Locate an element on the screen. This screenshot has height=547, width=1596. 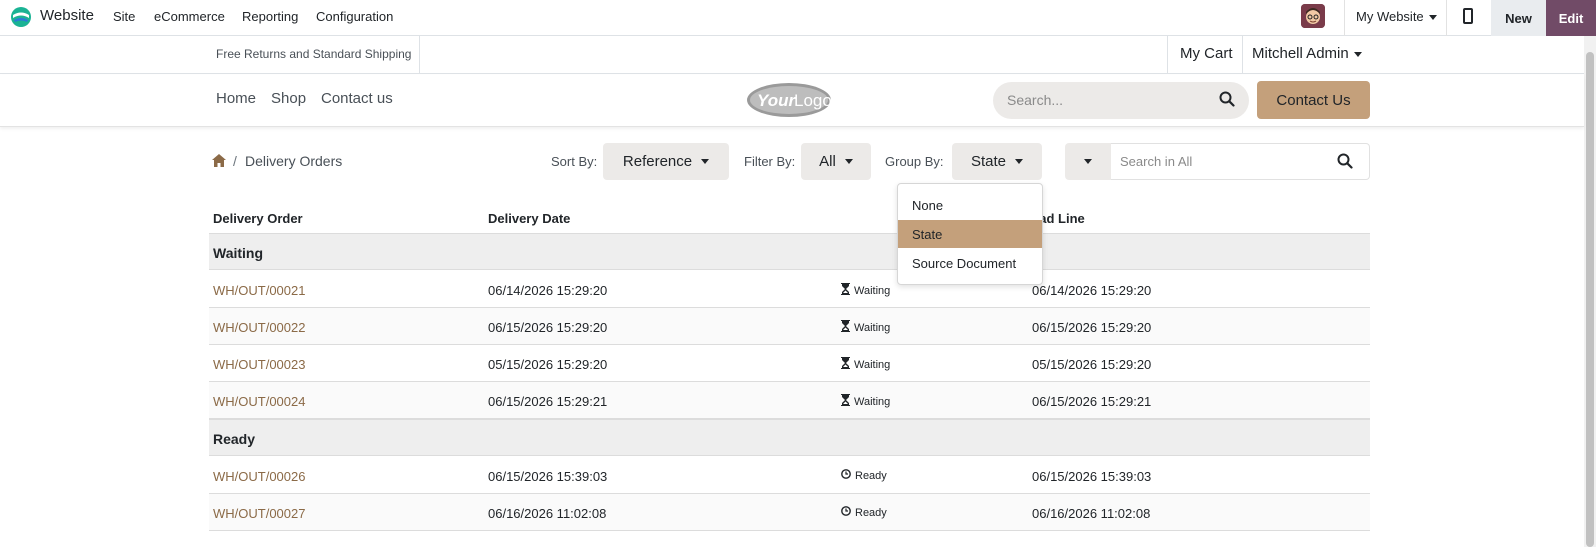
deadline: 06/15/2026 15:29:20 is located at coordinates (1092, 327).